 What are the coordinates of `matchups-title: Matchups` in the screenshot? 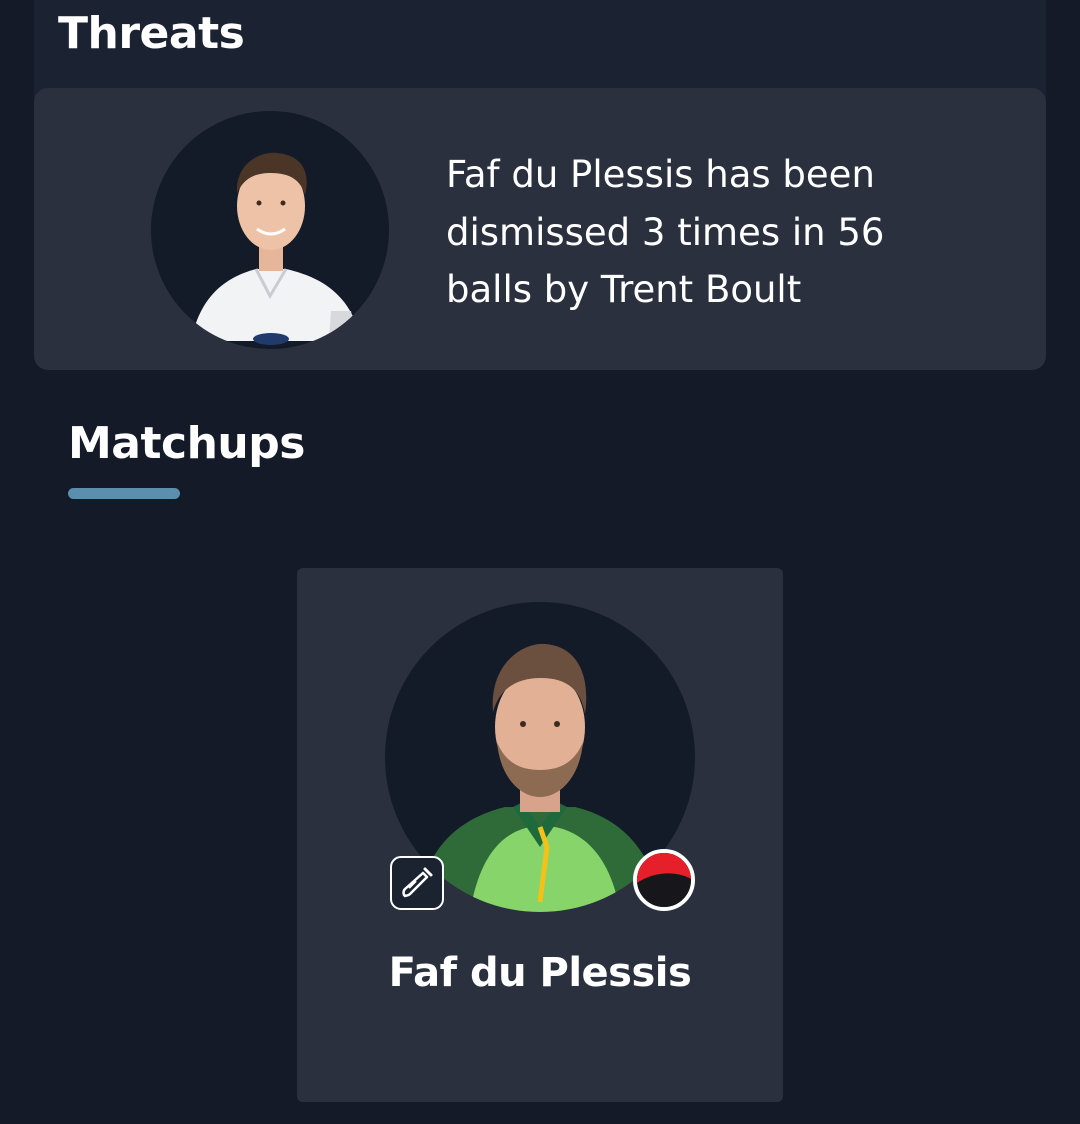 It's located at (186, 443).